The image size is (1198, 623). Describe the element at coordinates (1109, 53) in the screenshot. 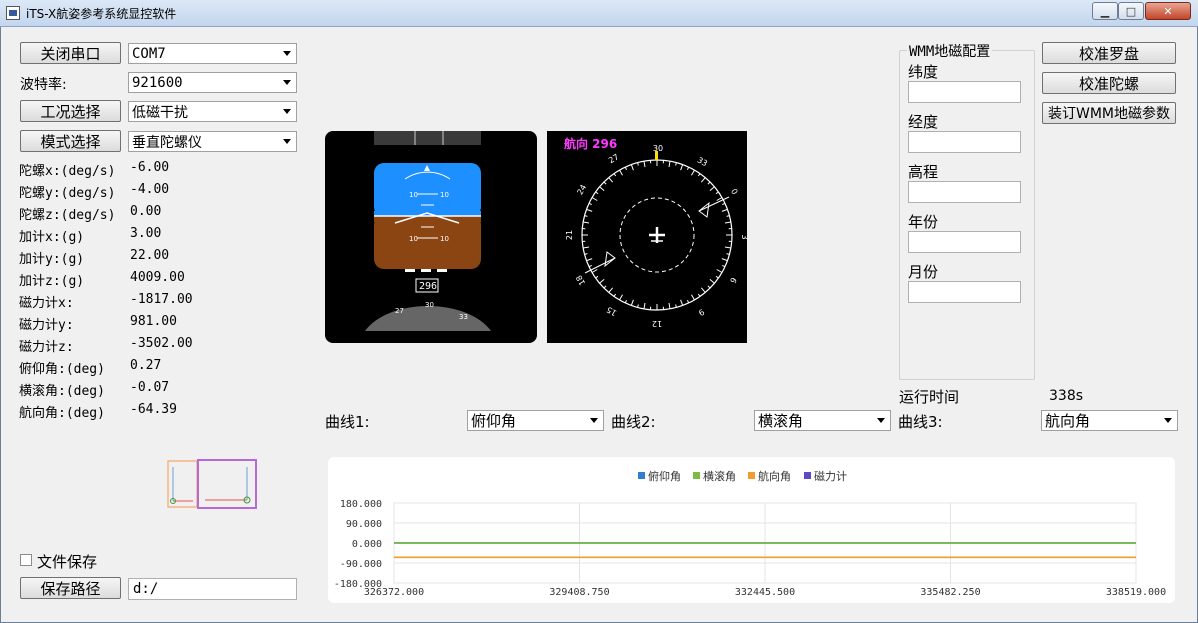

I see `calibrate-compass-button: 校准罗盘` at that location.